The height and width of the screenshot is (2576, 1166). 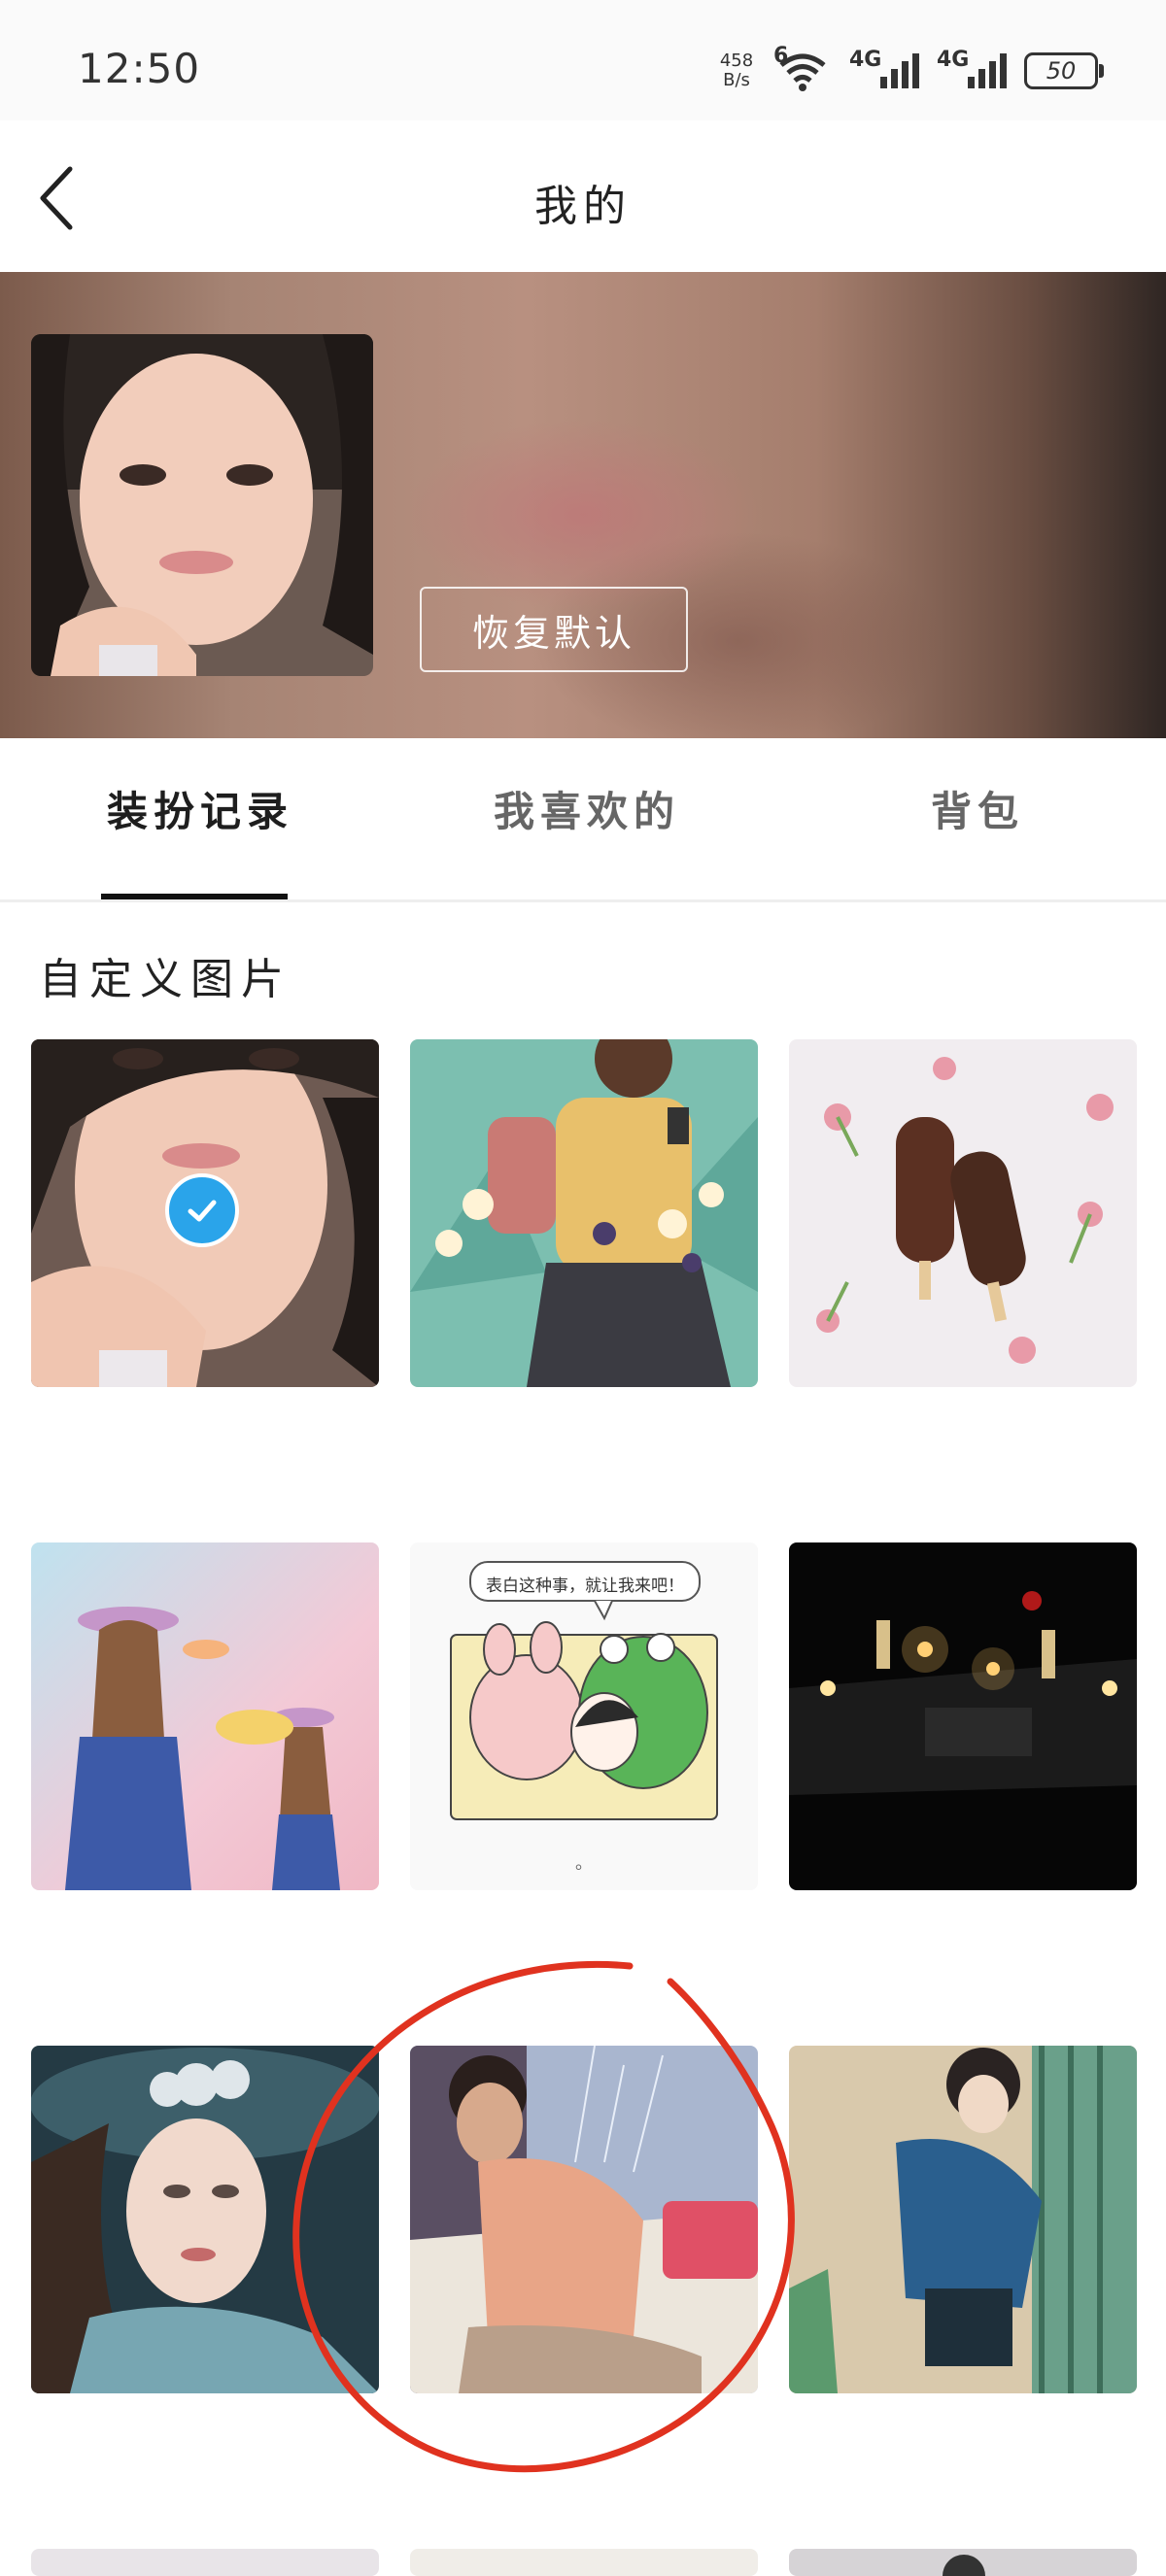 What do you see at coordinates (584, 1863) in the screenshot?
I see `comic-caption: 。` at bounding box center [584, 1863].